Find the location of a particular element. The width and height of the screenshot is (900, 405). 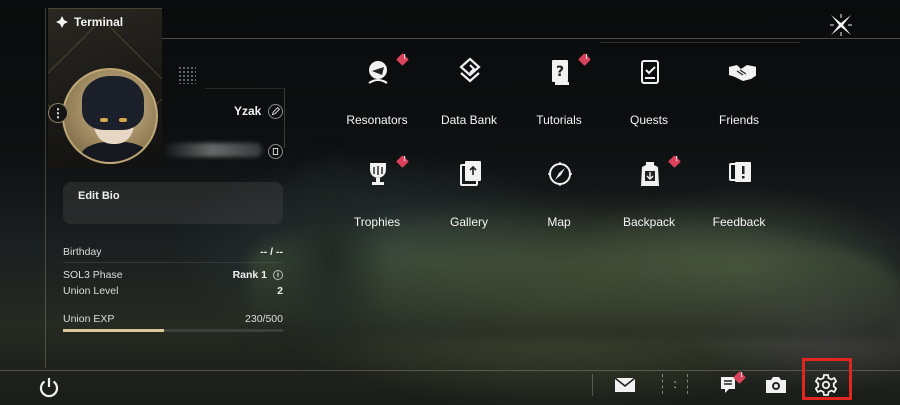

trophies-icon is located at coordinates (378, 174).